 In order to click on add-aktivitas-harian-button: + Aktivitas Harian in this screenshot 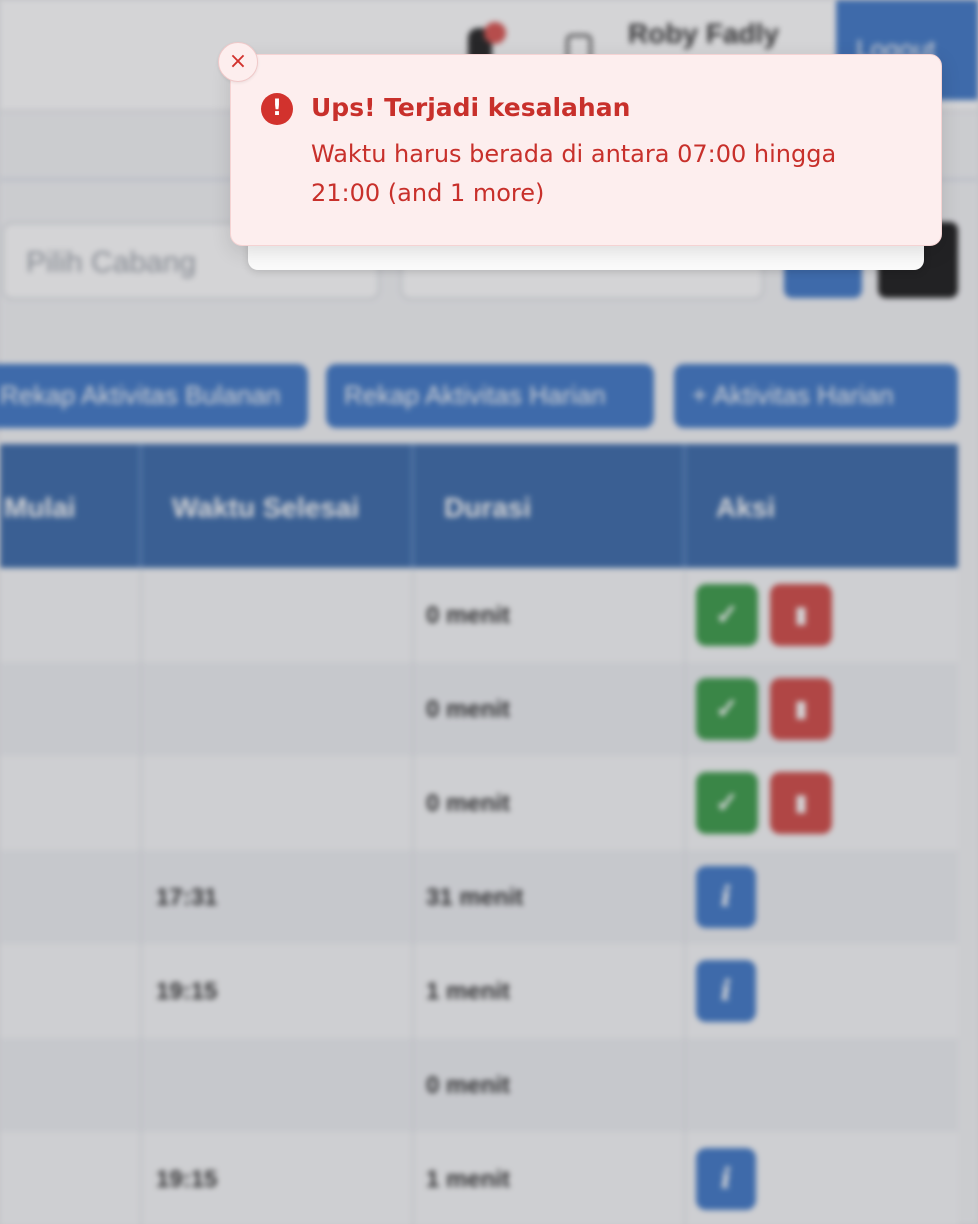, I will do `click(816, 396)`.